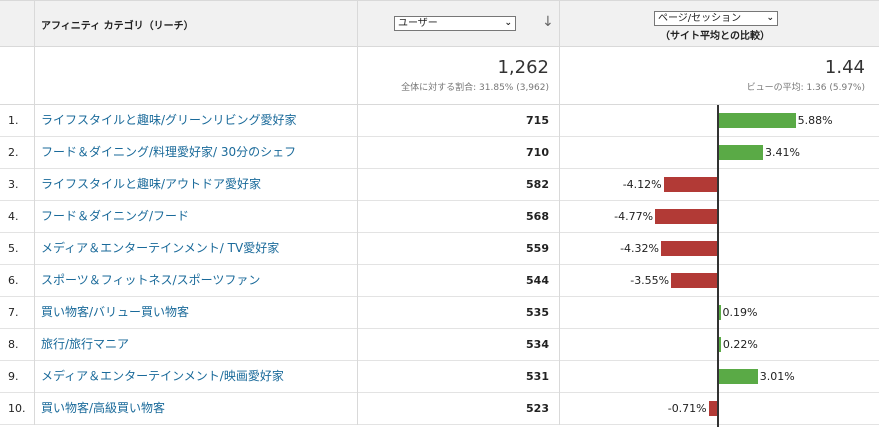 This screenshot has height=427, width=879. I want to click on comparison-percent-label: 0.19%, so click(740, 312).